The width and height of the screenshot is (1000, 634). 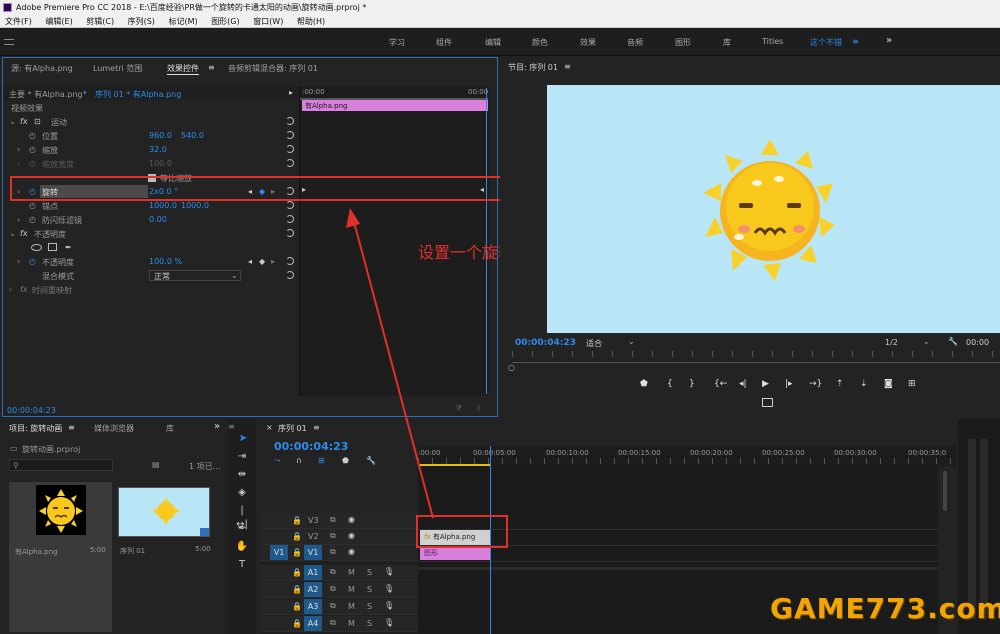 I want to click on arrow-head, so click(x=353, y=218).